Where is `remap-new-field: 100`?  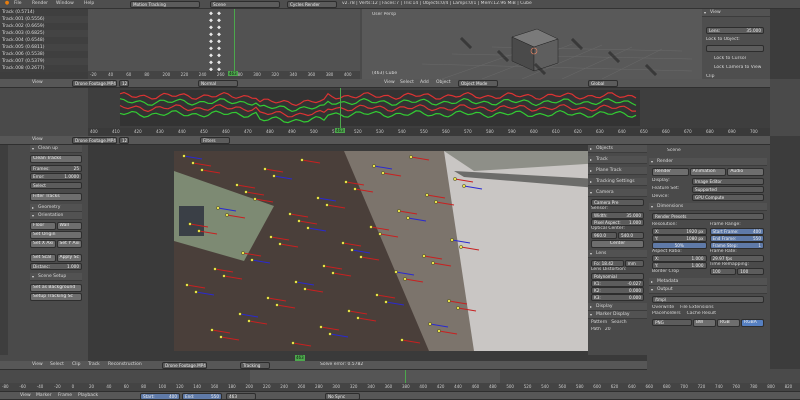 remap-new-field: 100 is located at coordinates (750, 271).